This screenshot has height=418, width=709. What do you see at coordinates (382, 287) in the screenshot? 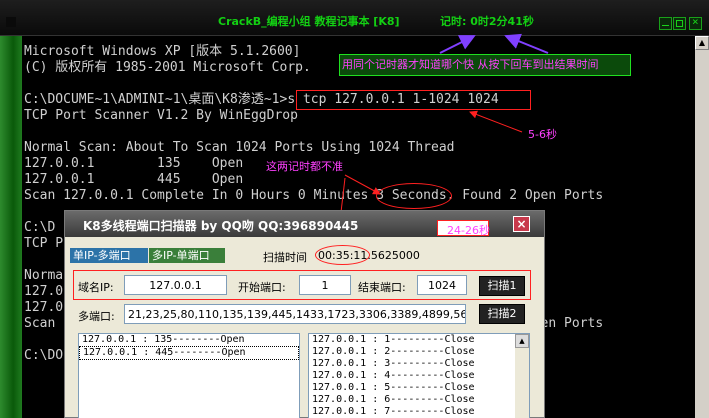
I see `end-port-label: 结束端口:` at bounding box center [382, 287].